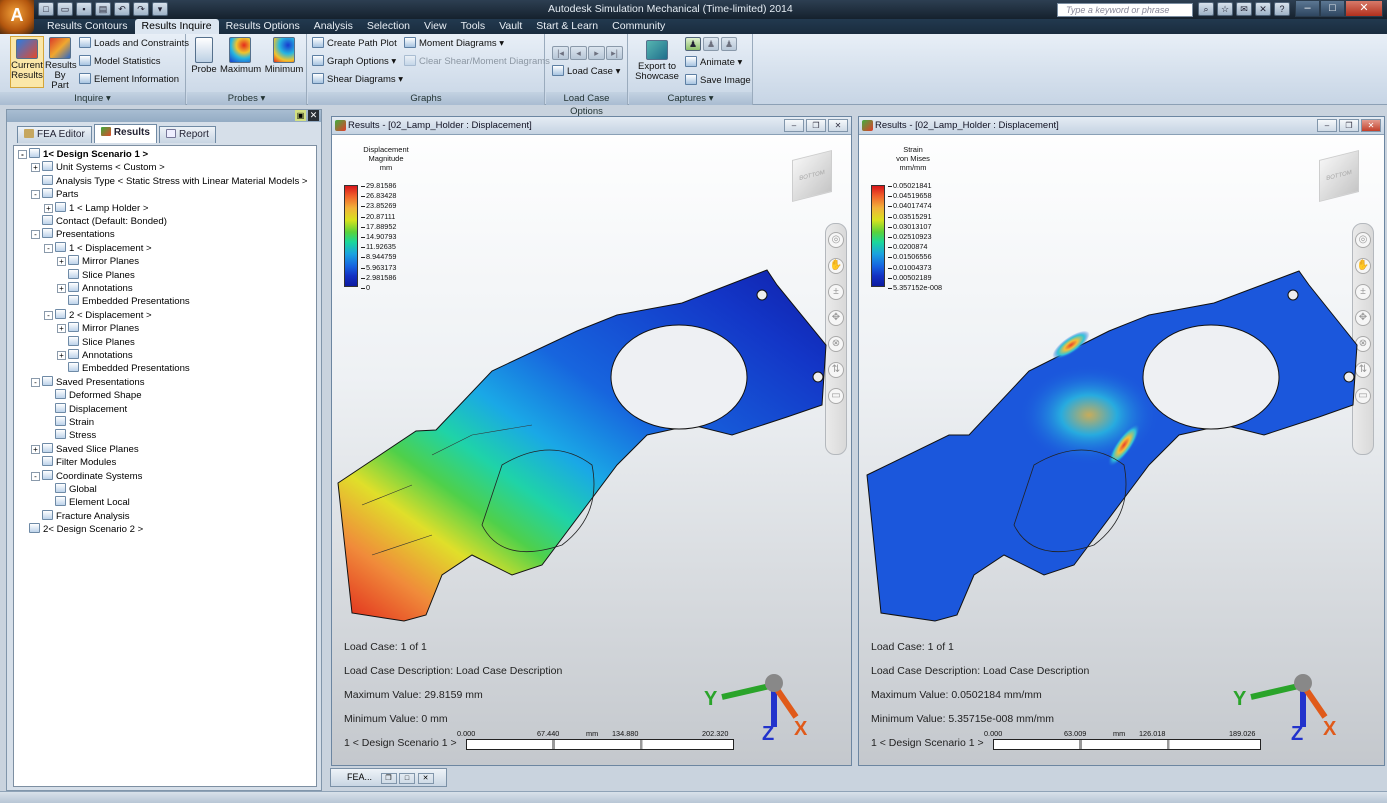 Image resolution: width=1387 pixels, height=803 pixels. Describe the element at coordinates (204, 56) in the screenshot. I see `probe-button: Probe` at that location.